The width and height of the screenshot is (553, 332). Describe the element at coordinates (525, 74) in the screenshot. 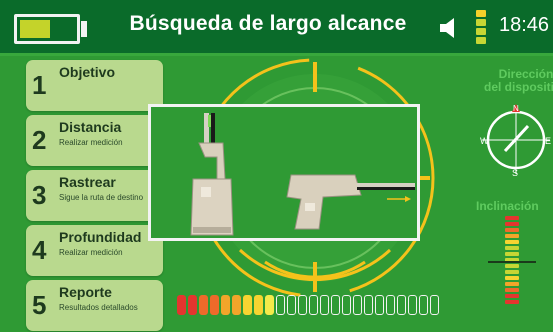

I see `direction-label-line-1: Dirección` at that location.